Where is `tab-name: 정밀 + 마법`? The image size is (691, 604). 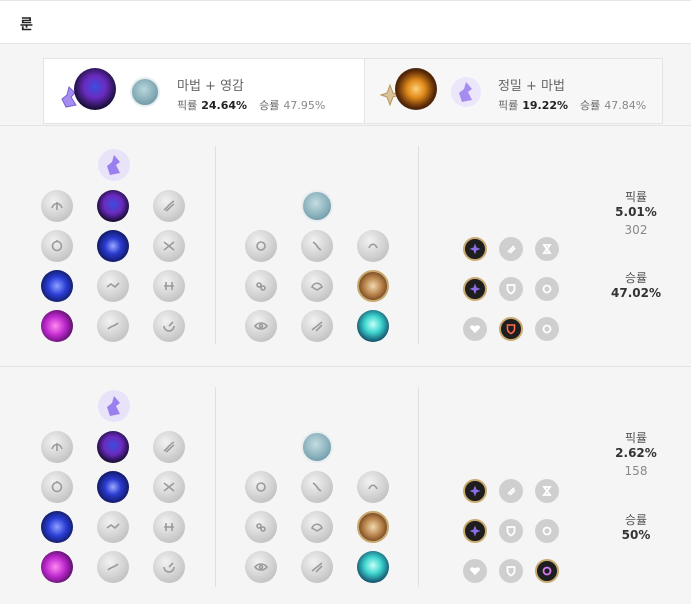
tab-name: 정밀 + 마법 is located at coordinates (531, 86).